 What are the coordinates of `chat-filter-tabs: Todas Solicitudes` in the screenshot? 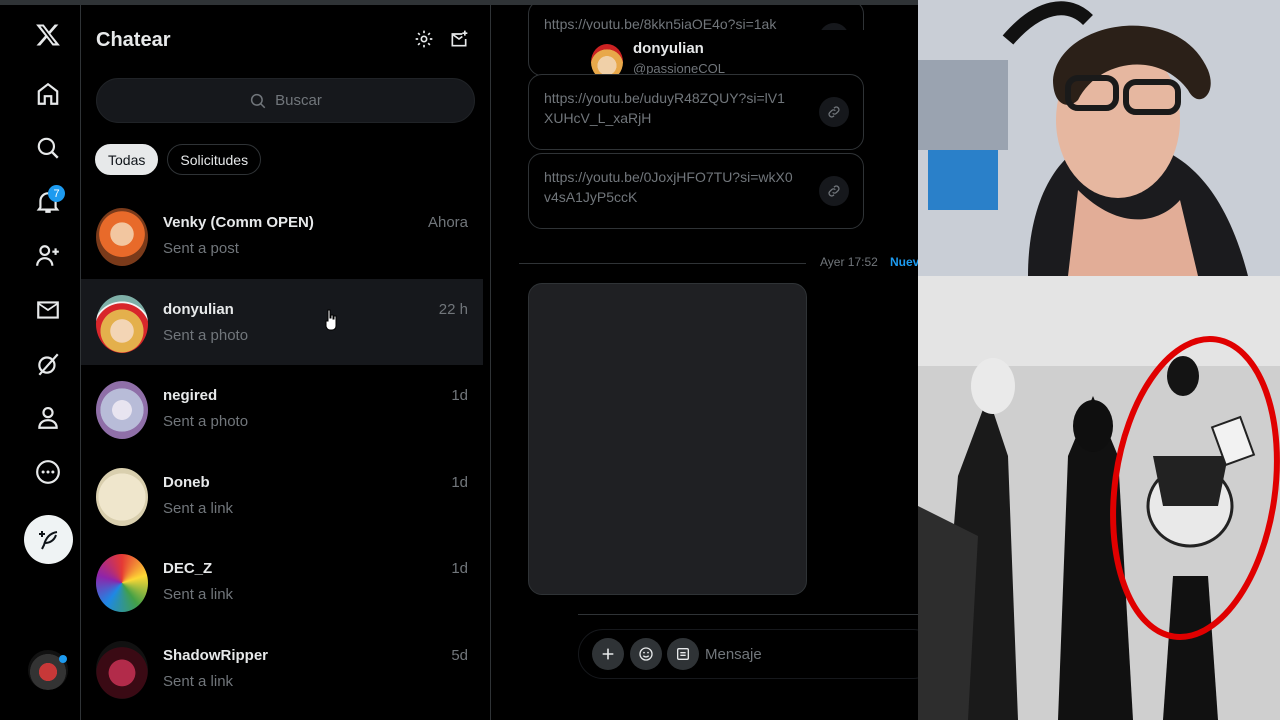 It's located at (178, 159).